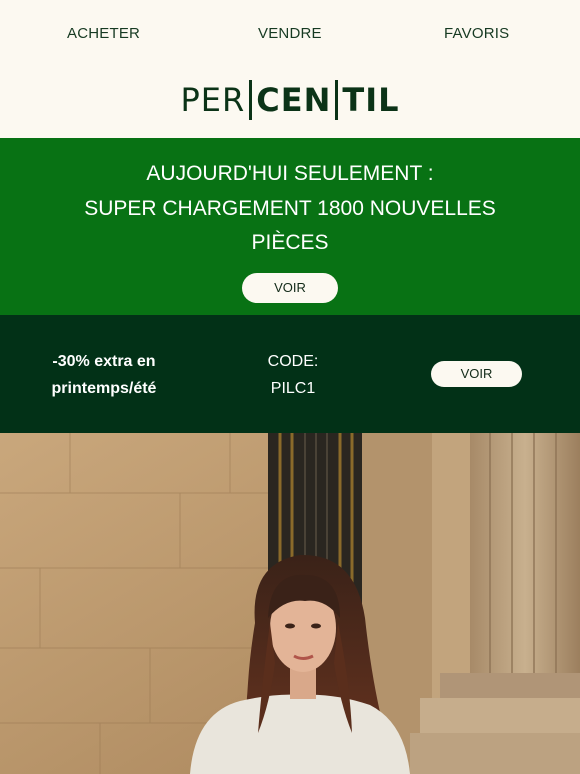 This screenshot has height=774, width=580. I want to click on promo-voir-button: VOIR, so click(290, 288).